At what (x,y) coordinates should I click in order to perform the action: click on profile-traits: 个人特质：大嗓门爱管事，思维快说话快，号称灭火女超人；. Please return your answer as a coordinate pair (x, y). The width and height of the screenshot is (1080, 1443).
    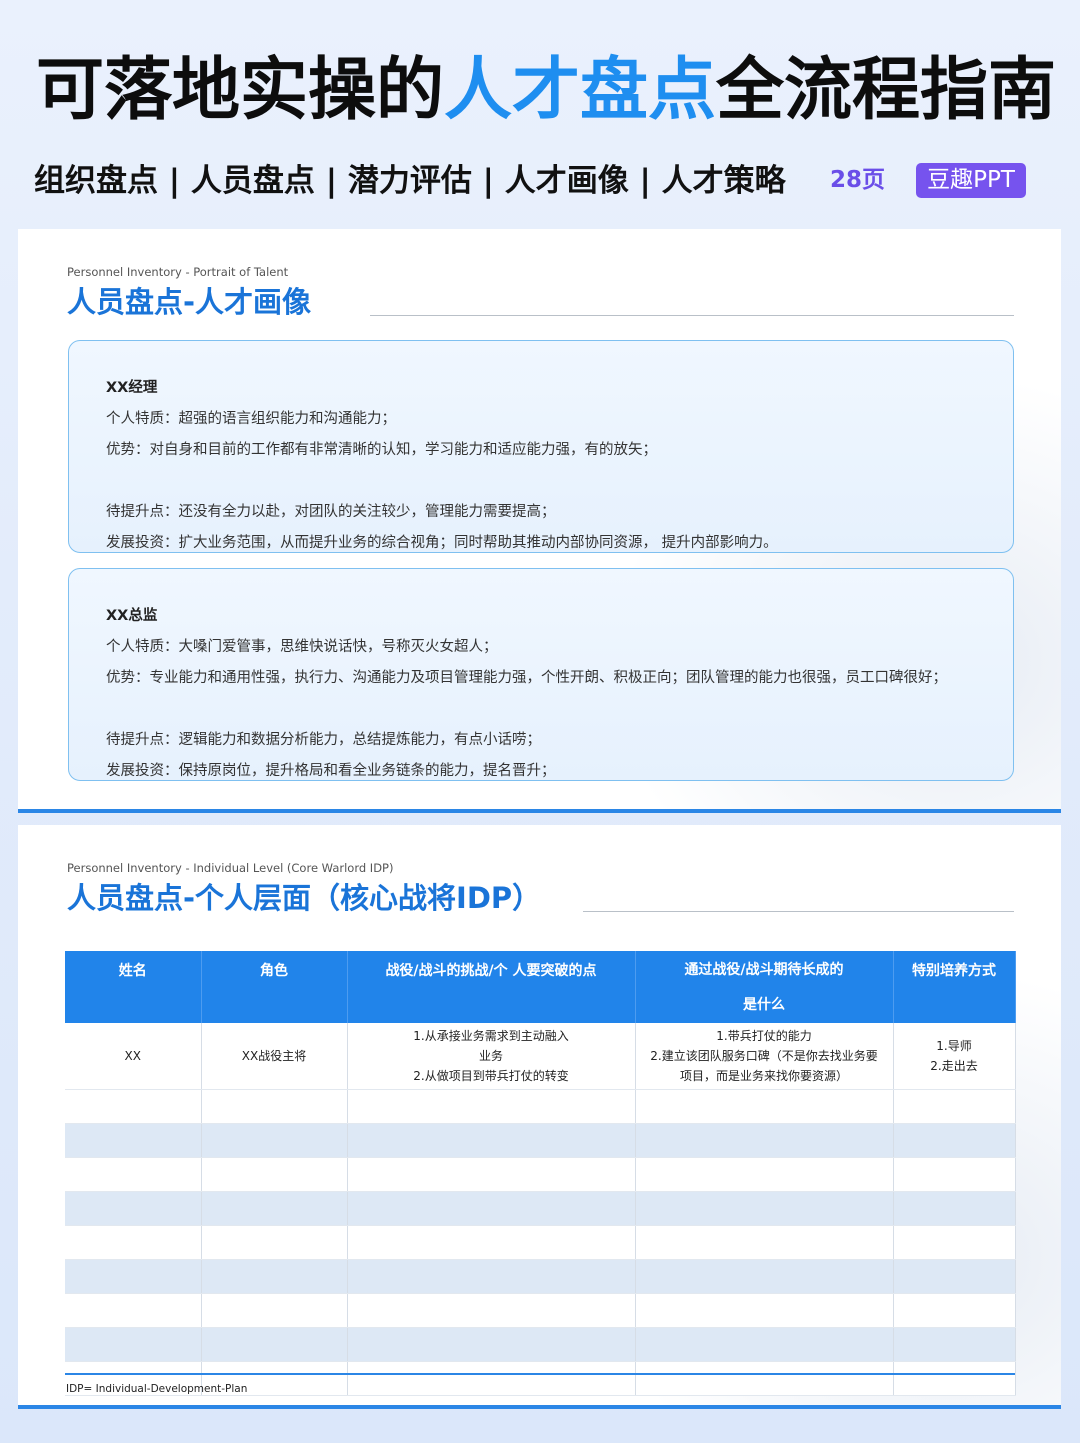
    Looking at the image, I should click on (302, 647).